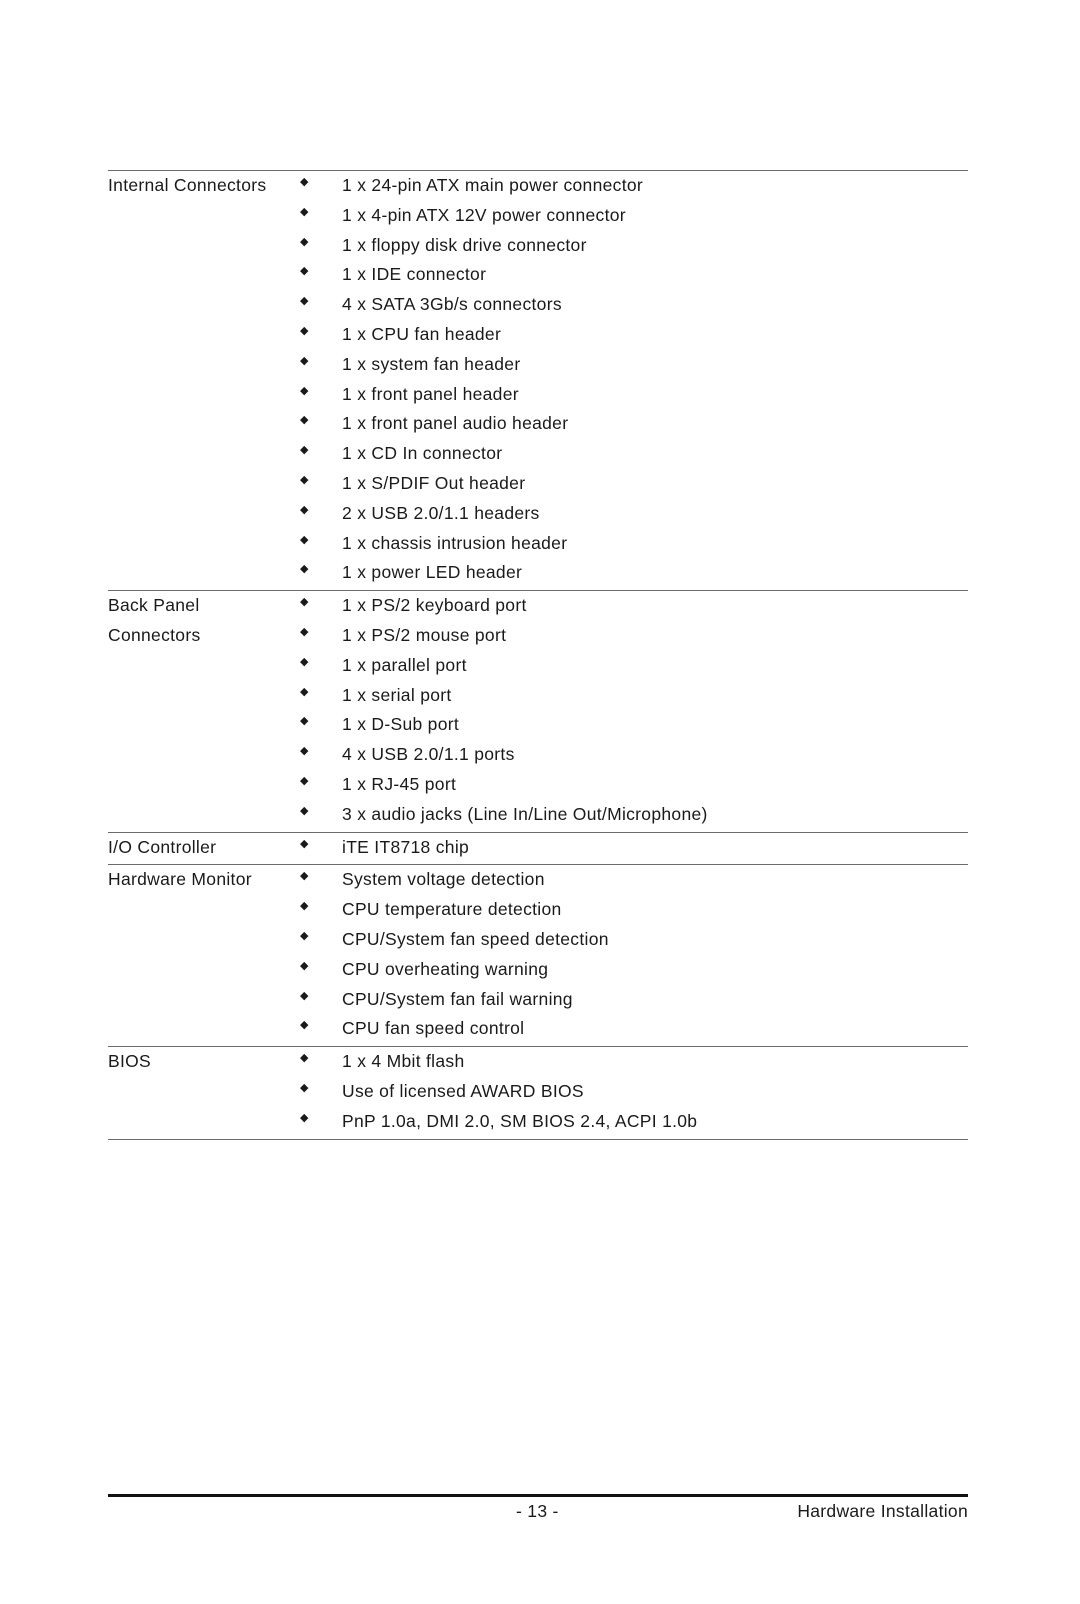  Describe the element at coordinates (424, 634) in the screenshot. I see `spec-item-text: 1 x PS/2 mouse port` at that location.